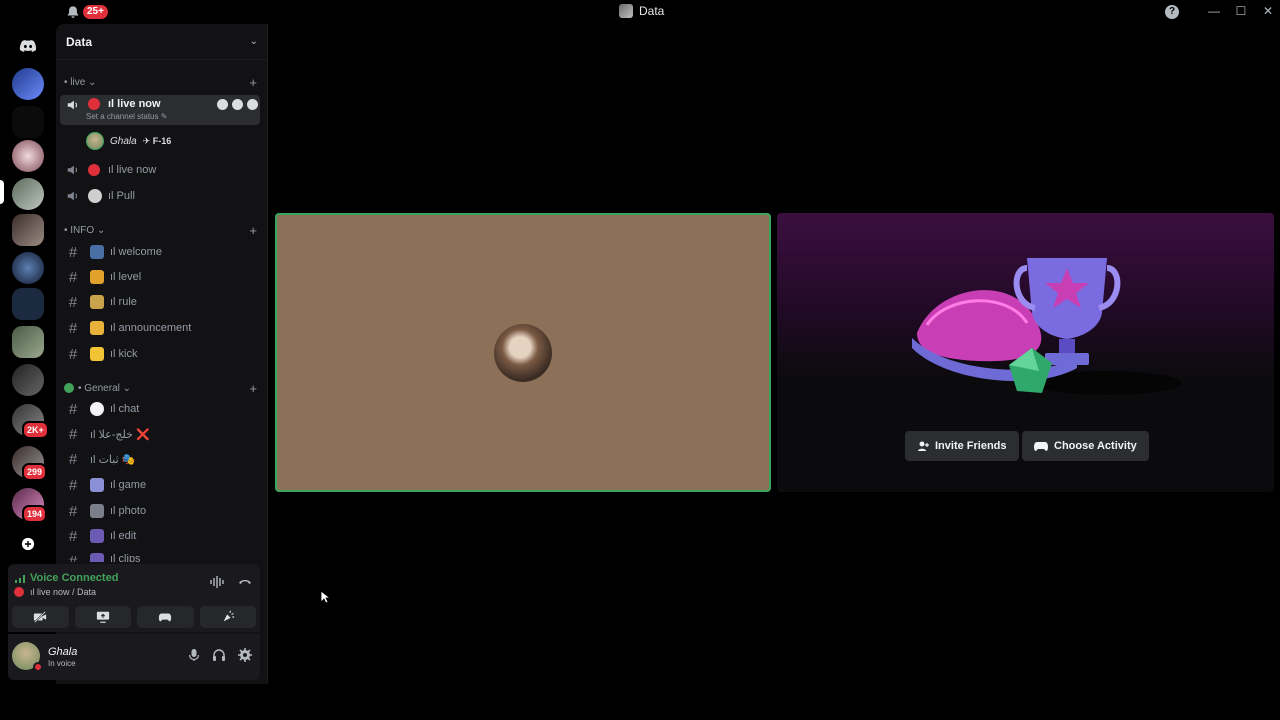 The height and width of the screenshot is (720, 1280). What do you see at coordinates (97, 252) in the screenshot?
I see `welcome-emoji-icon` at bounding box center [97, 252].